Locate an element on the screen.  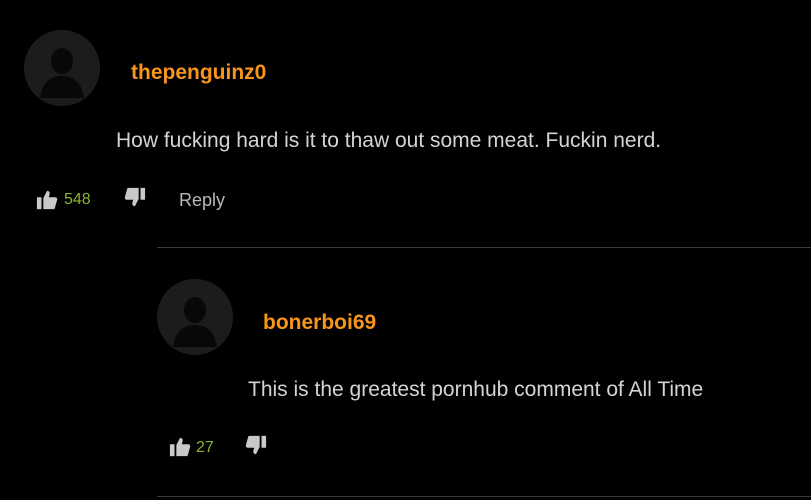
comment-username: bonerboi69 is located at coordinates (319, 323).